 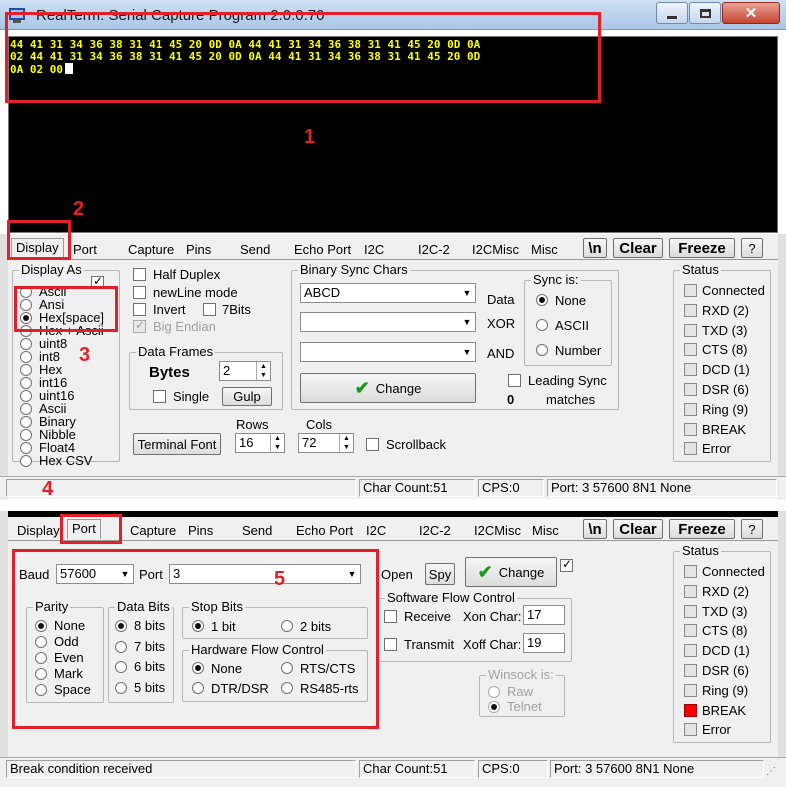 I want to click on rows-spinner: 16 ▲ ▼, so click(x=260, y=443).